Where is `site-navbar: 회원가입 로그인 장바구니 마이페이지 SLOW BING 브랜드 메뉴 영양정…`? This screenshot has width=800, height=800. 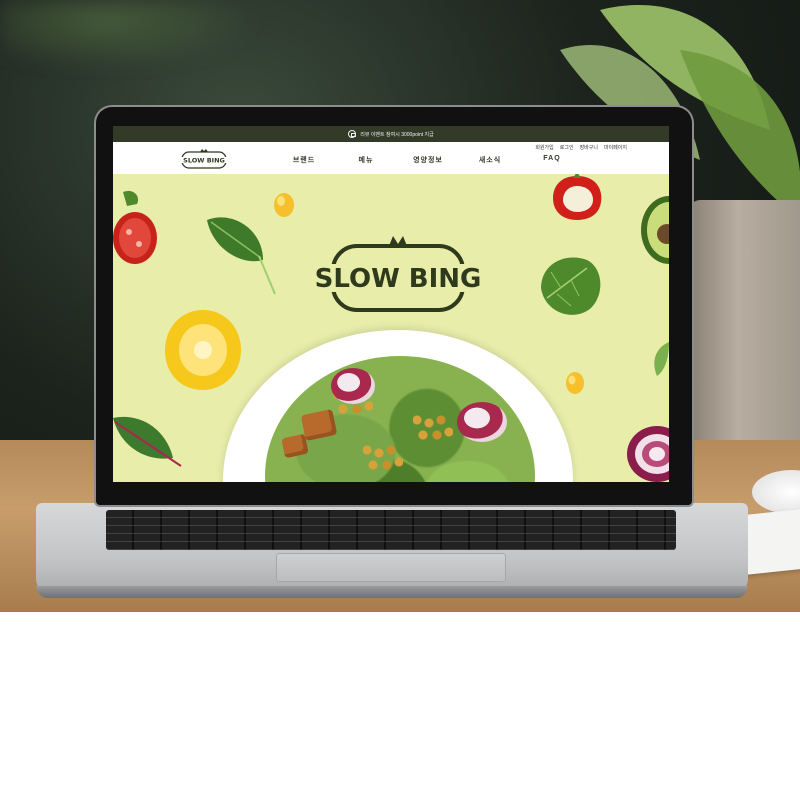 site-navbar: 회원가입 로그인 장바구니 마이페이지 SLOW BING 브랜드 메뉴 영양정… is located at coordinates (391, 158).